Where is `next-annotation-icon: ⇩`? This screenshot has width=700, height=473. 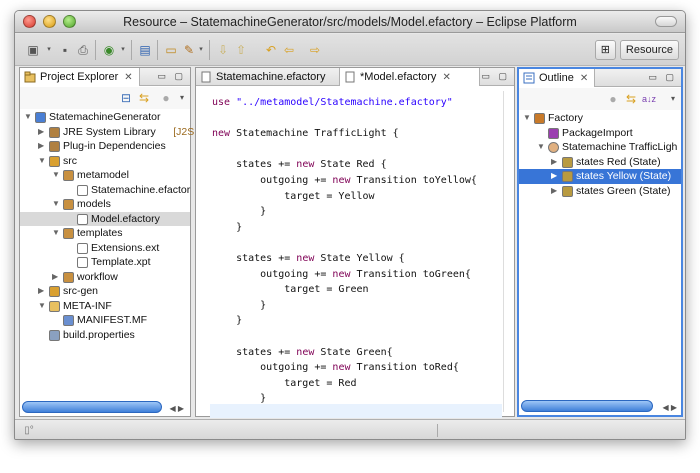
next-annotation-icon: ⇩ is located at coordinates (223, 50).